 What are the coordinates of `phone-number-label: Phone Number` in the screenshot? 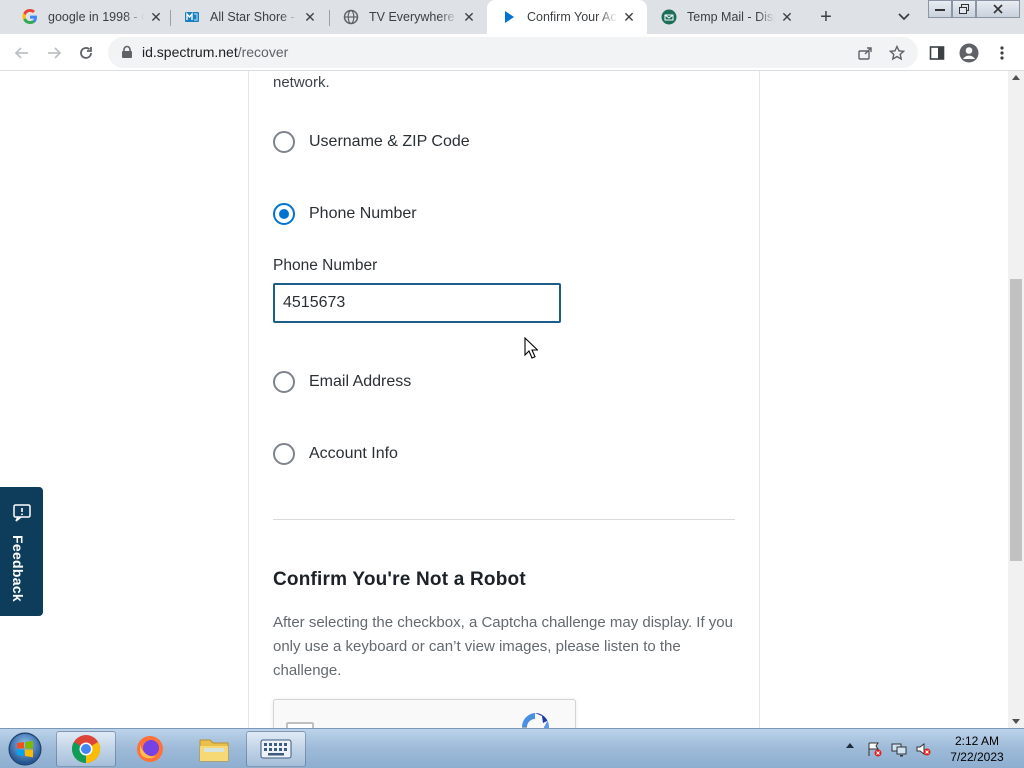 It's located at (325, 265).